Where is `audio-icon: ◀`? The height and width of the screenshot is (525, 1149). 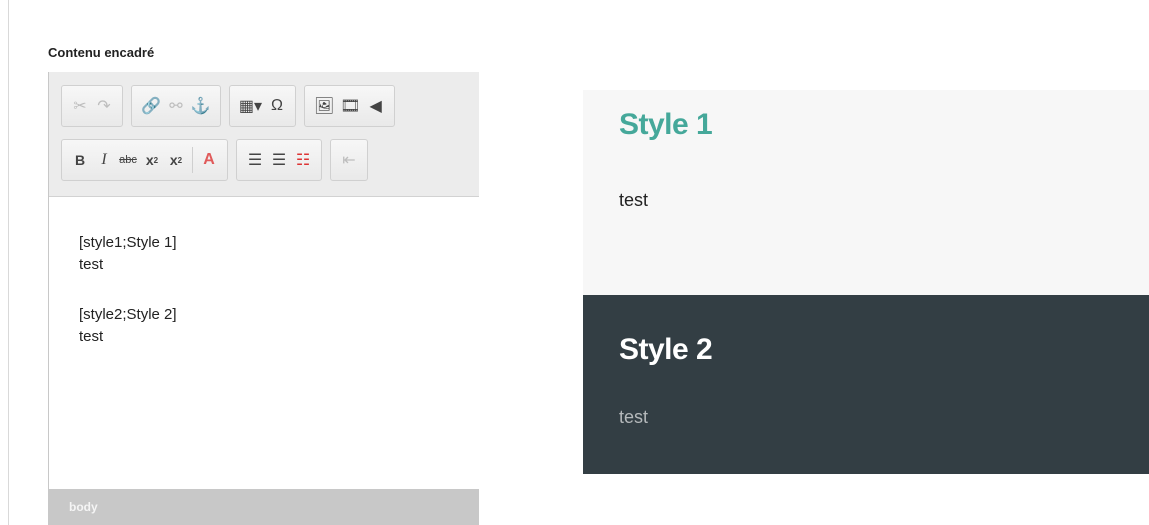
audio-icon: ◀ is located at coordinates (376, 106).